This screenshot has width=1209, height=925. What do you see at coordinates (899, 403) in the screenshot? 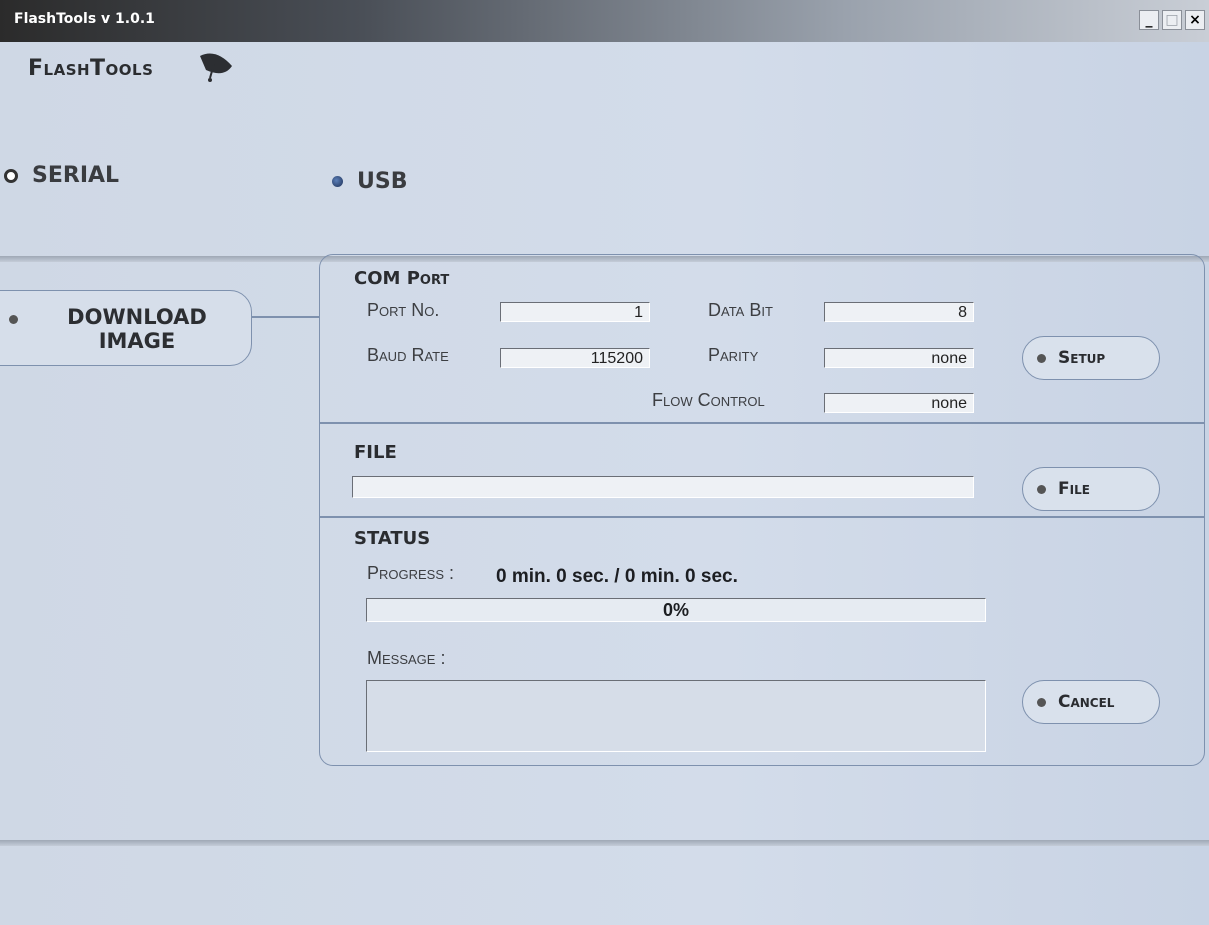
I see `flow-control-field: none` at bounding box center [899, 403].